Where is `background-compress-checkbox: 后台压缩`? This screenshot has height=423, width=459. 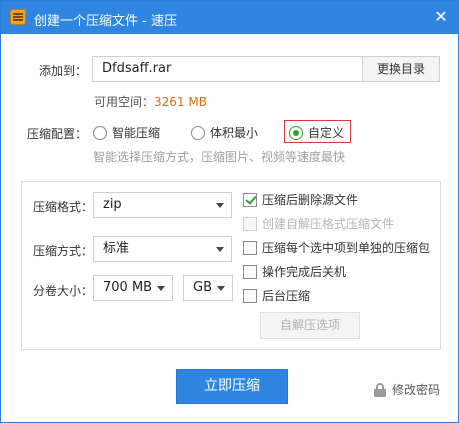
background-compress-checkbox: 后台压缩 is located at coordinates (276, 295).